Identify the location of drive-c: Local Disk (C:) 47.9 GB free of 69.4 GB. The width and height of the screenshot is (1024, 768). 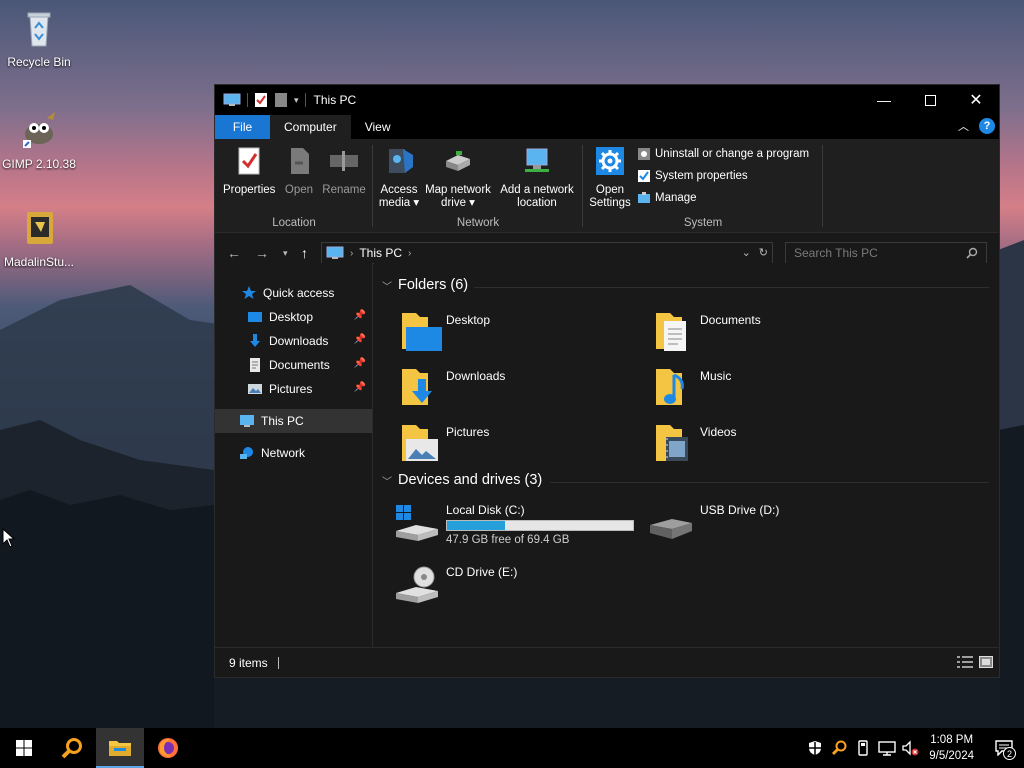
(514, 524).